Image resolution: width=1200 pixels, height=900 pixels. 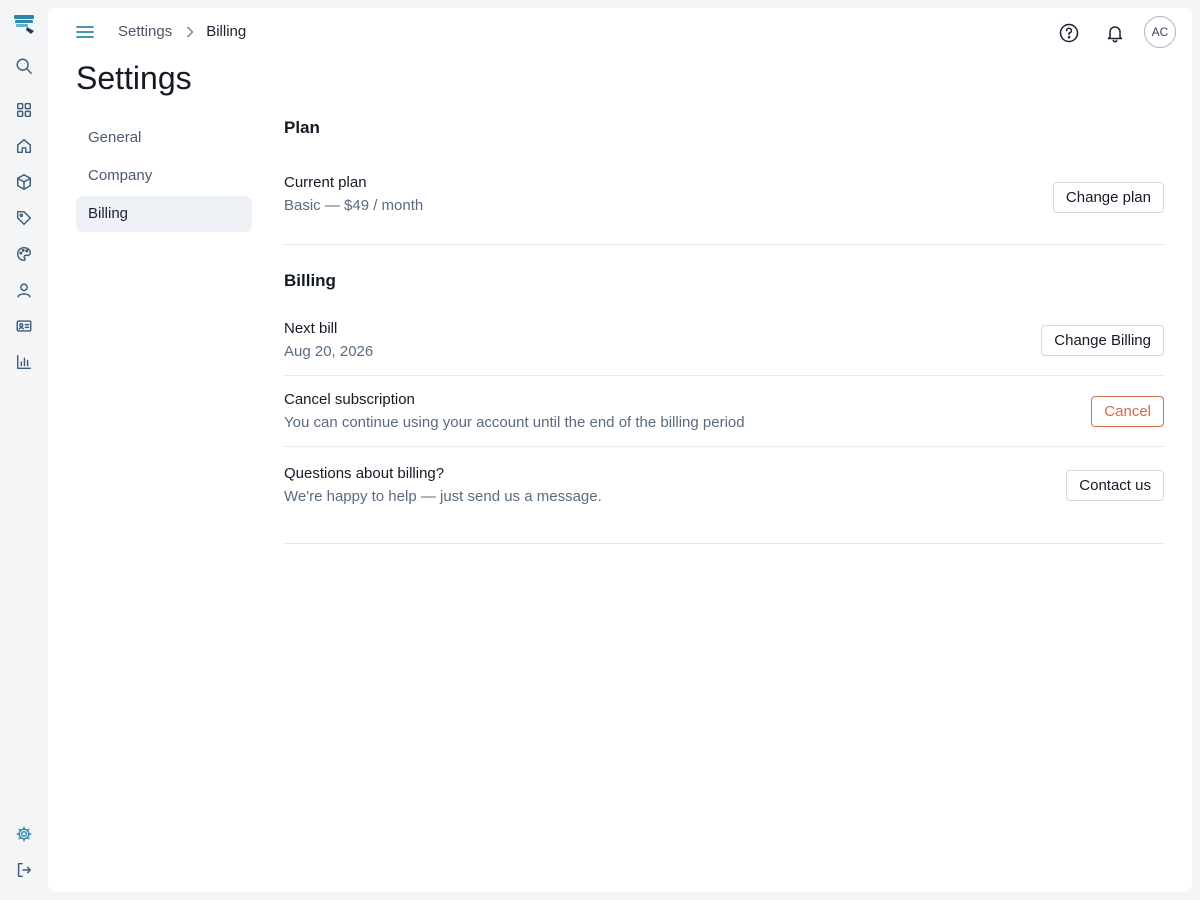 What do you see at coordinates (1108, 197) in the screenshot?
I see `change-plan-button: Change plan` at bounding box center [1108, 197].